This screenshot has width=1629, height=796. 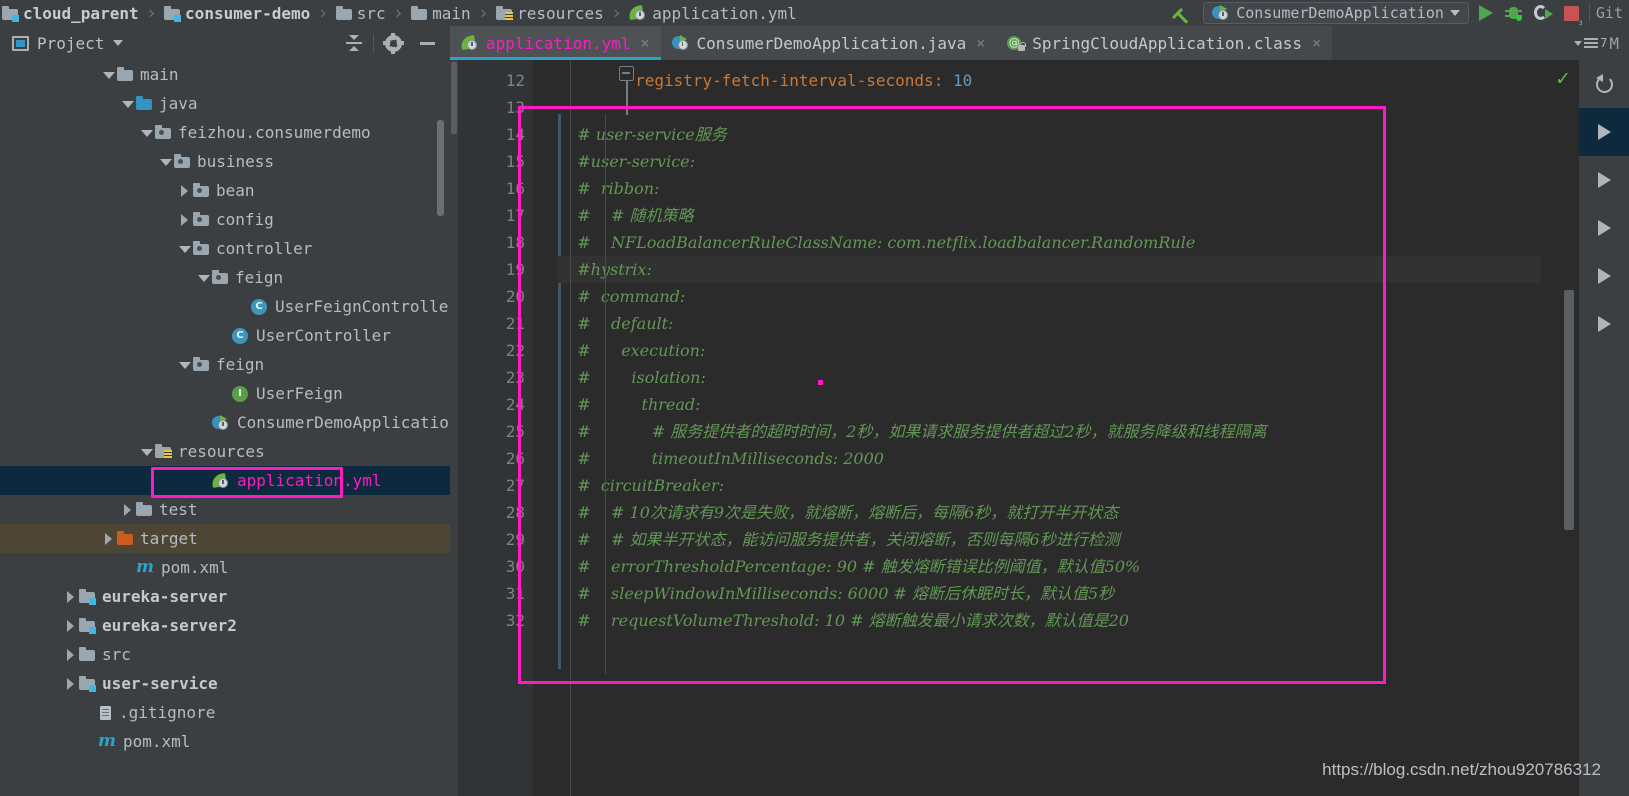 What do you see at coordinates (225, 219) in the screenshot?
I see `tree-item-config: config` at bounding box center [225, 219].